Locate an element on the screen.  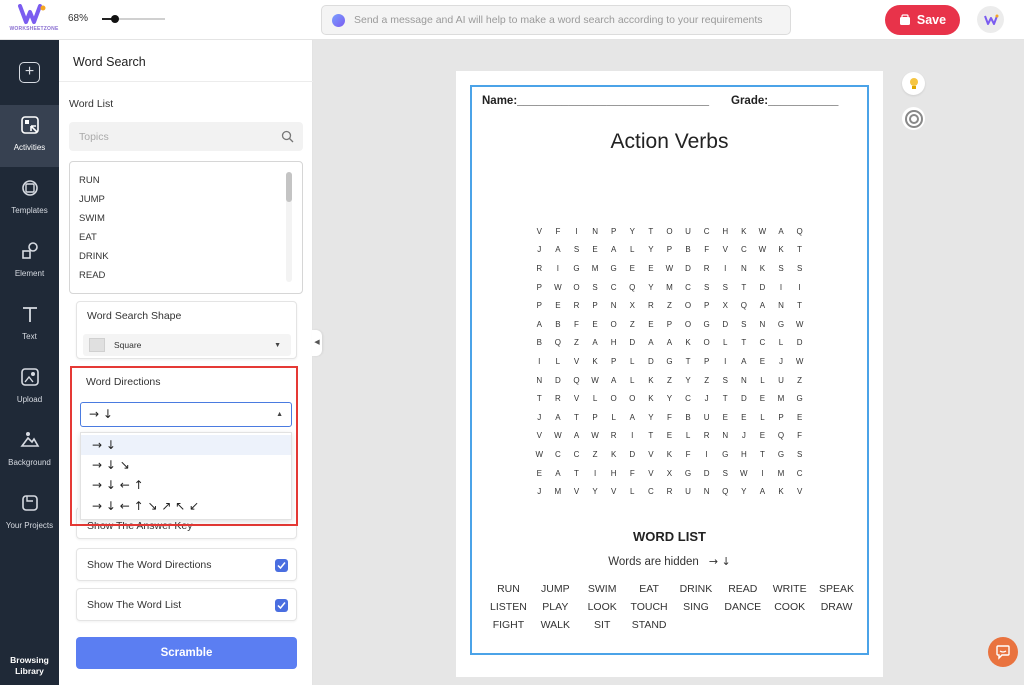
rail-item-upload: Upload is located at coordinates (29, 388).